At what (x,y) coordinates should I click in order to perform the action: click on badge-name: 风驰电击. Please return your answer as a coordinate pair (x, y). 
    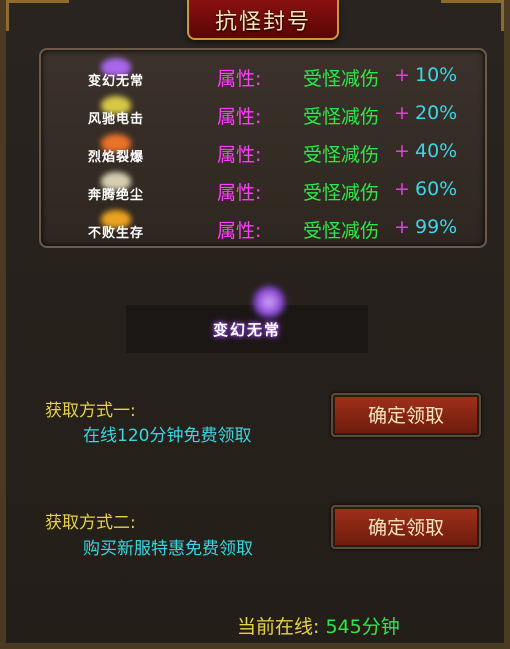
    Looking at the image, I should click on (115, 119).